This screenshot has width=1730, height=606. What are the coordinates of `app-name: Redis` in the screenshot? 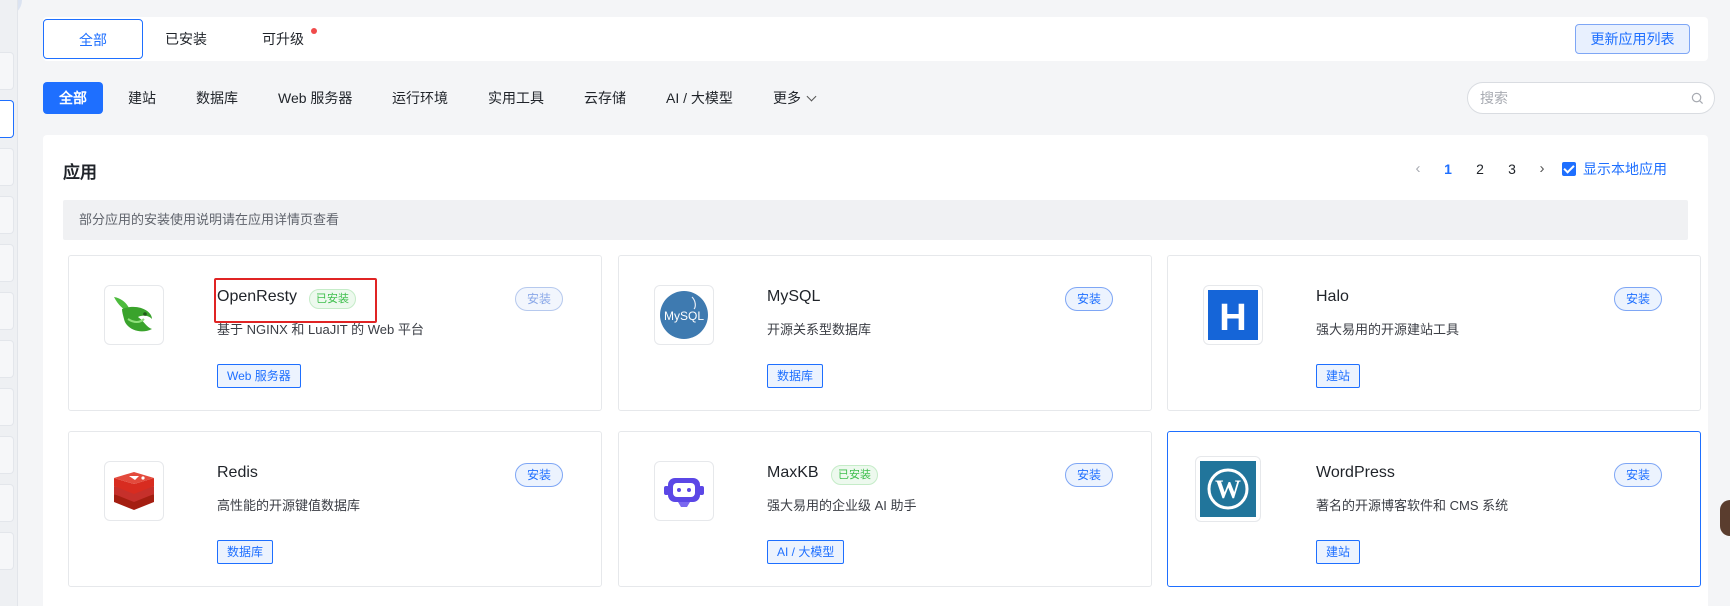 It's located at (237, 472).